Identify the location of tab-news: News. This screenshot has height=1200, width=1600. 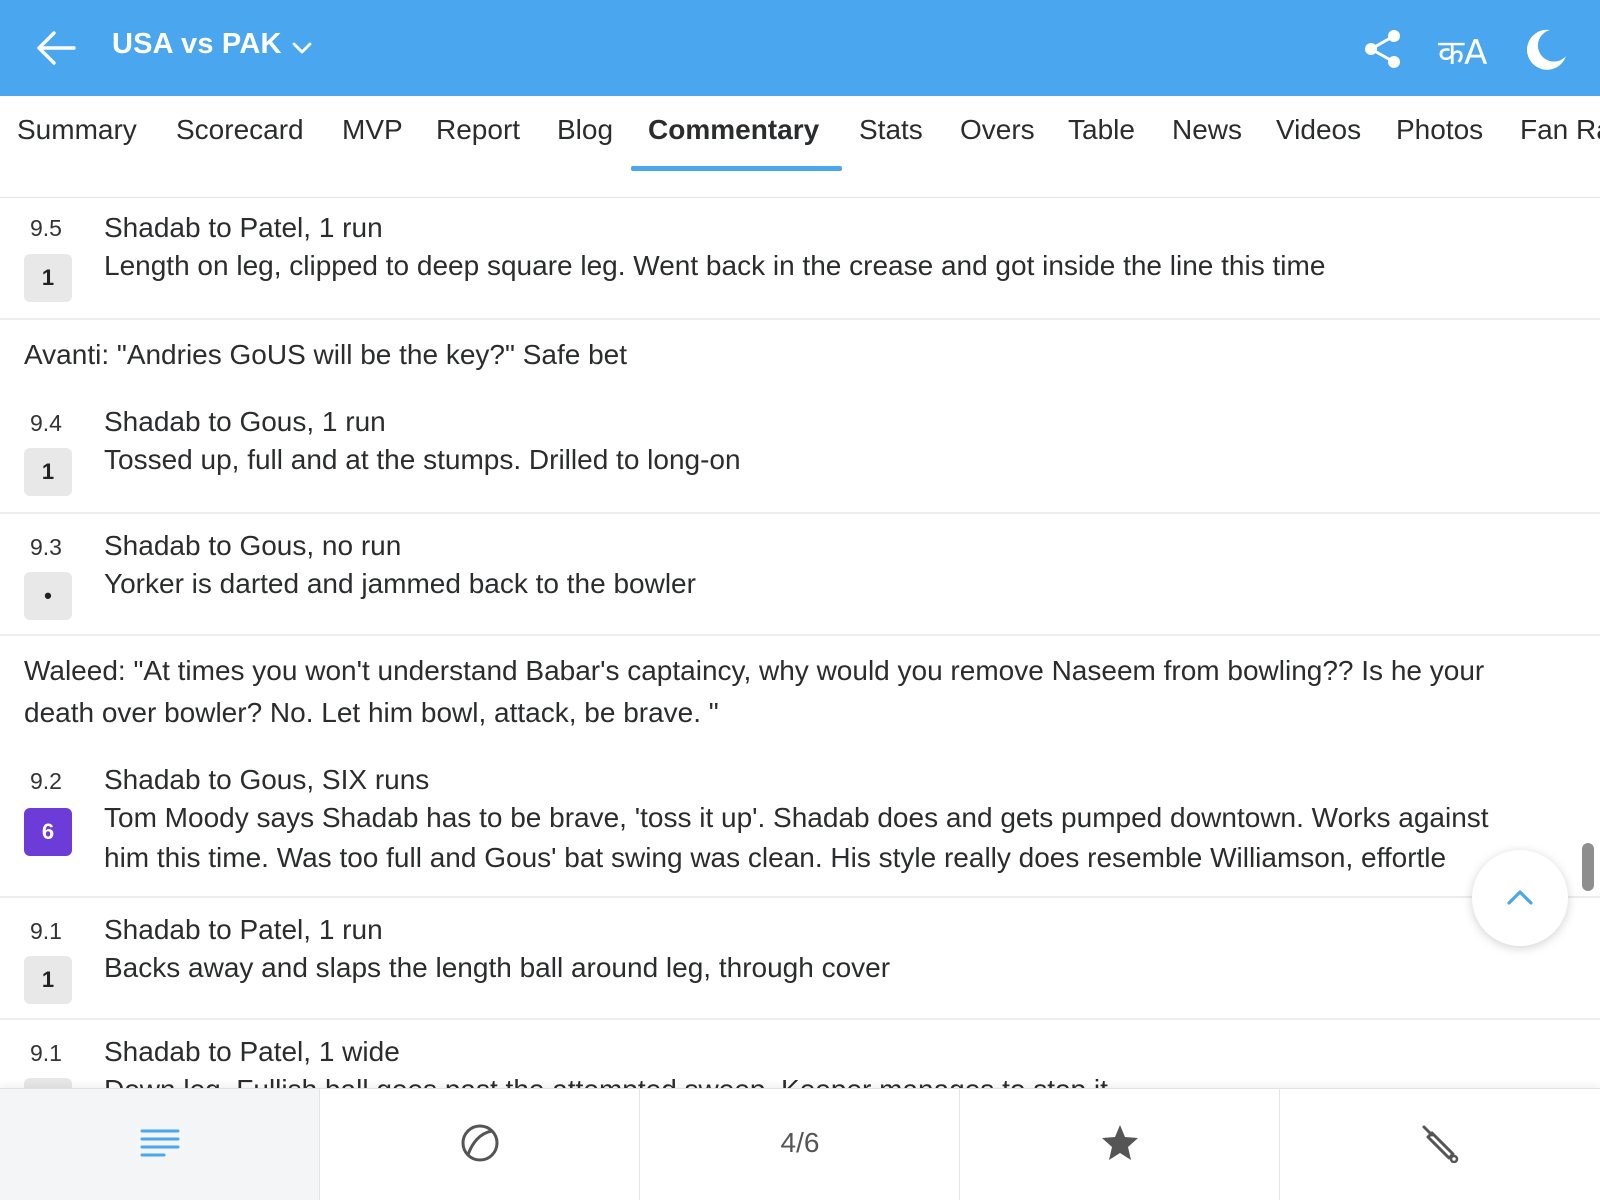
(1207, 130).